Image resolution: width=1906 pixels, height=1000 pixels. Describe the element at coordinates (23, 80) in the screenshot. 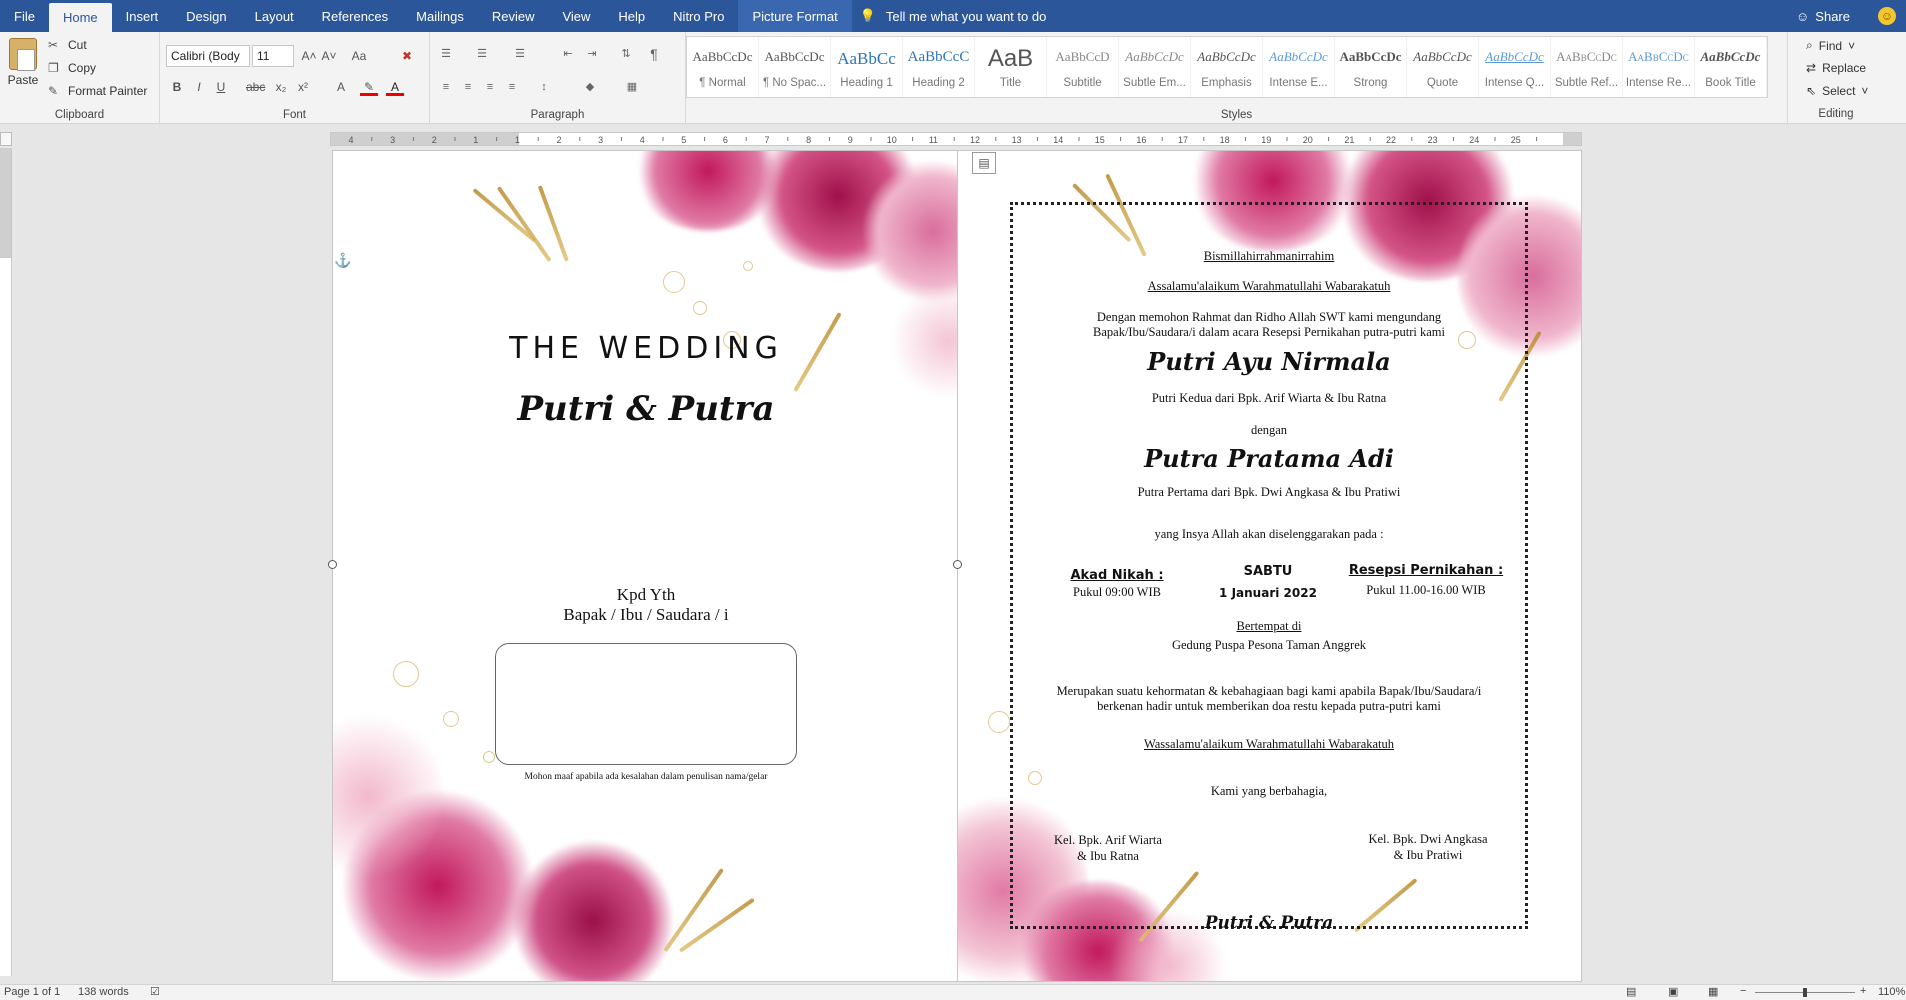

I see `paste-label: Paste` at that location.